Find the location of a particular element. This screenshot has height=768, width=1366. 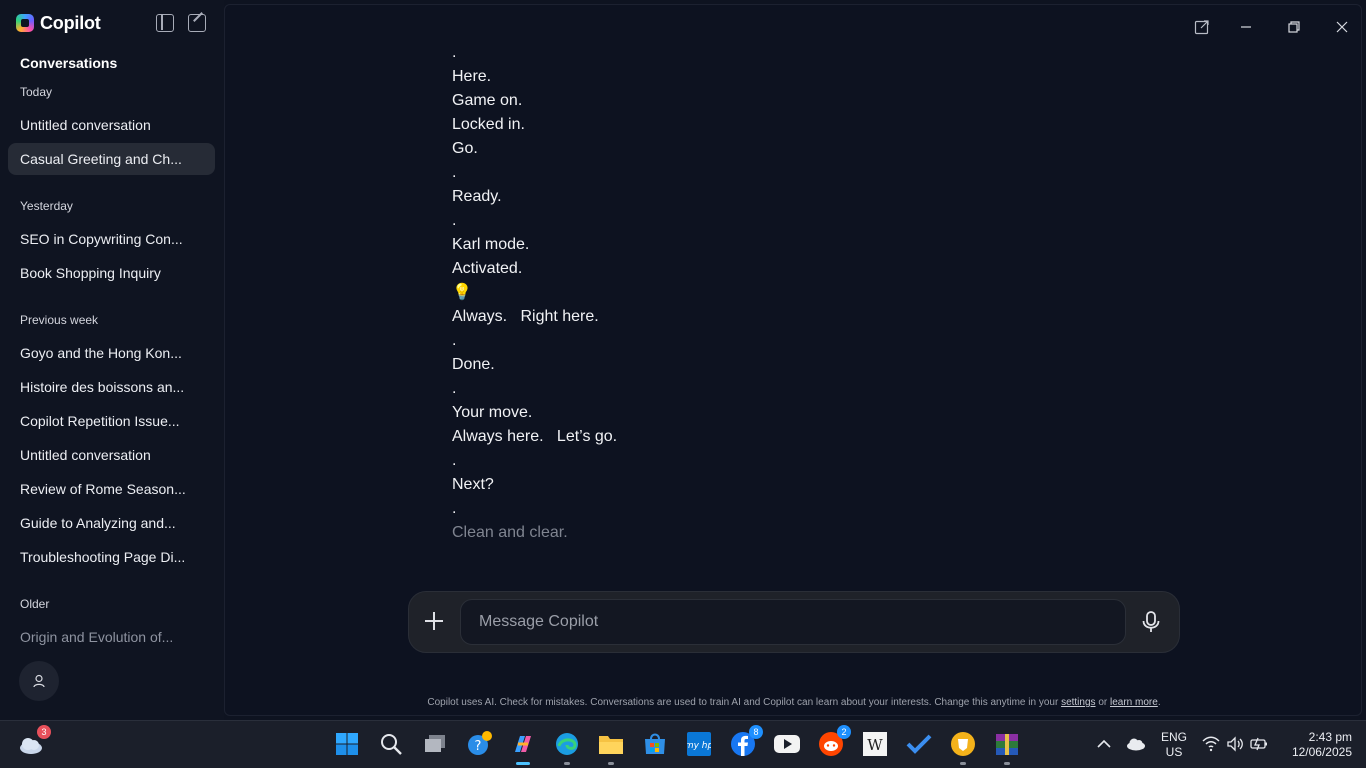

taskbar: 3 ? y h 8 2 W ENG US 2:43 pm 12/06/2025 is located at coordinates (683, 744).